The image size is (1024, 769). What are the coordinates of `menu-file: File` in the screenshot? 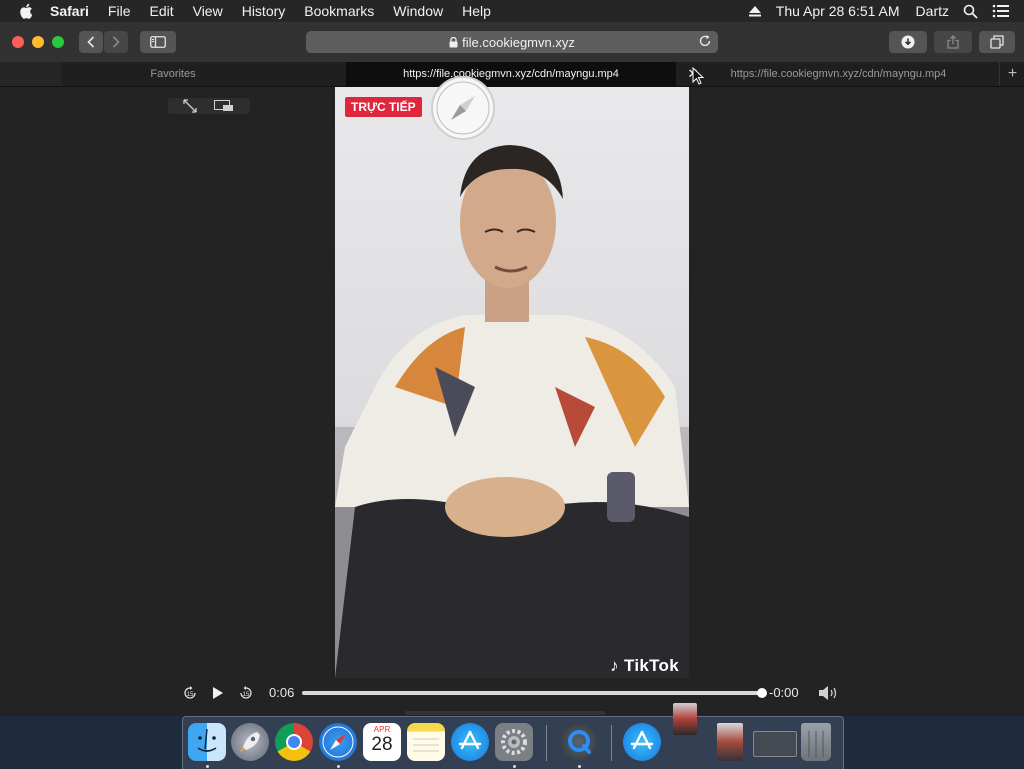 It's located at (119, 11).